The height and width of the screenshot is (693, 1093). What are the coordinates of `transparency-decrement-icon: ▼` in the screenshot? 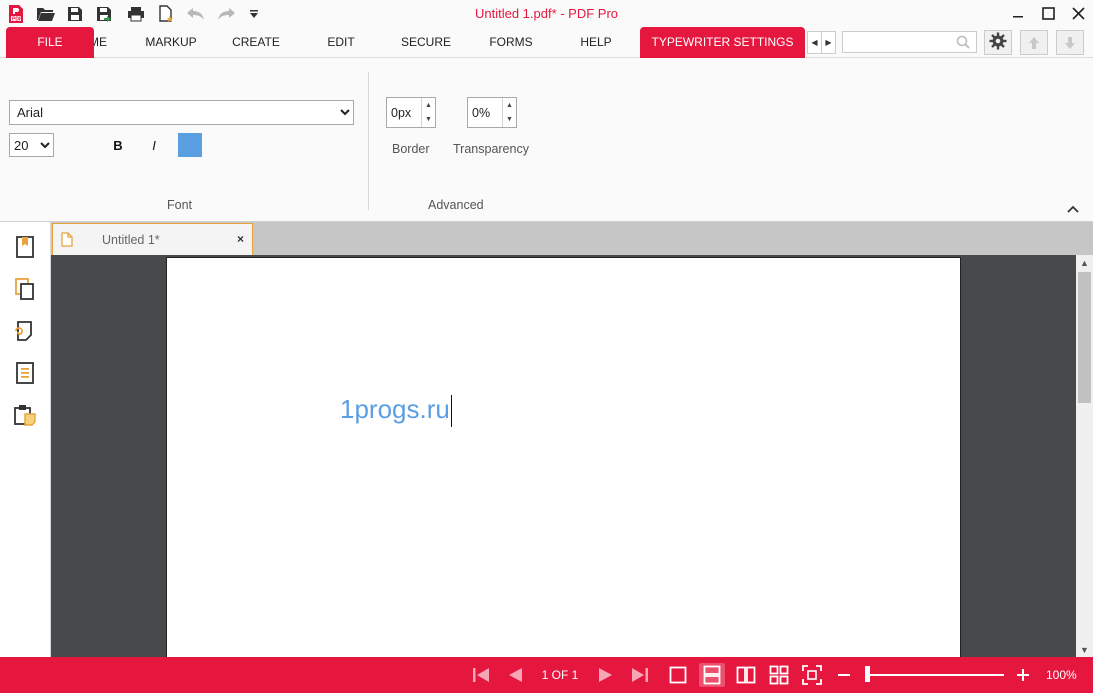 It's located at (509, 120).